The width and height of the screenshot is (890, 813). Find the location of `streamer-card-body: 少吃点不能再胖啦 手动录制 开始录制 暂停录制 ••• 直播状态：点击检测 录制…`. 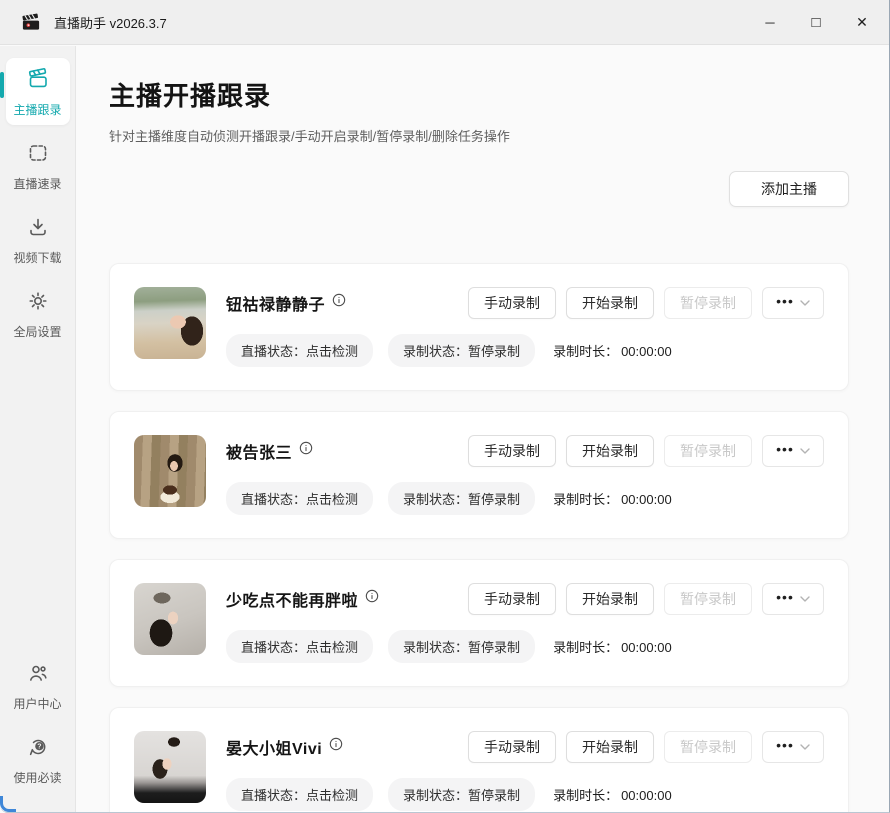

streamer-card-body: 少吃点不能再胖啦 手动录制 开始录制 暂停录制 ••• 直播状态：点击检测 录制… is located at coordinates (525, 623).